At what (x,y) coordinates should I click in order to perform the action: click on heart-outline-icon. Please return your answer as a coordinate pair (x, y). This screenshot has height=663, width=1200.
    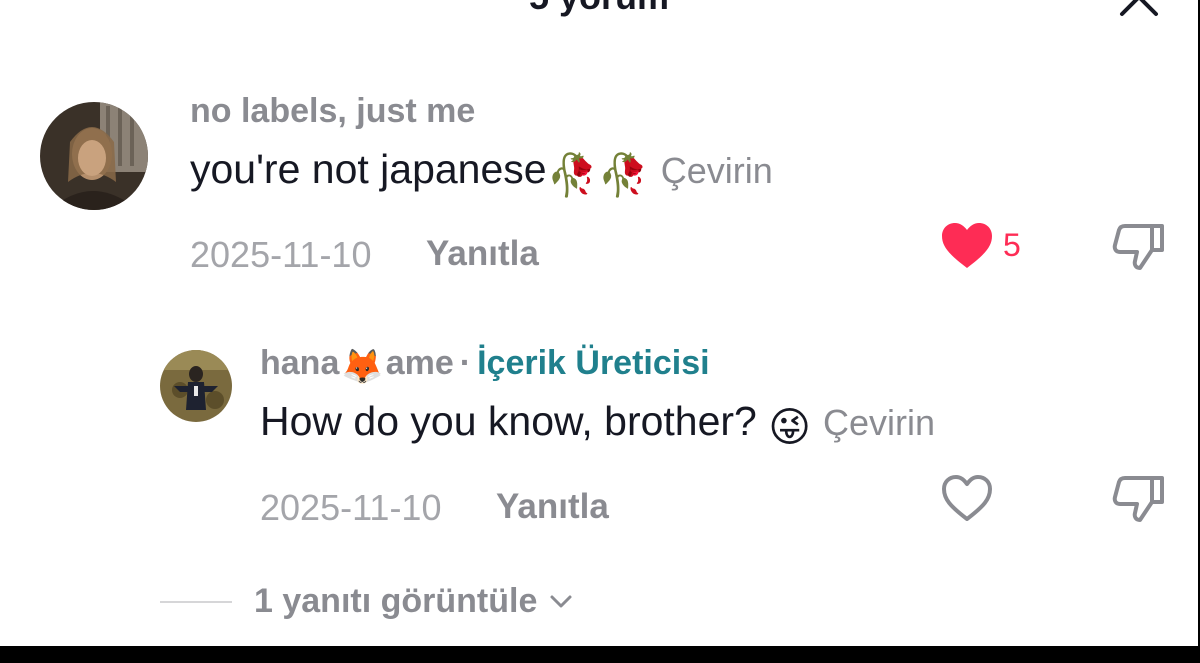
    Looking at the image, I should click on (967, 498).